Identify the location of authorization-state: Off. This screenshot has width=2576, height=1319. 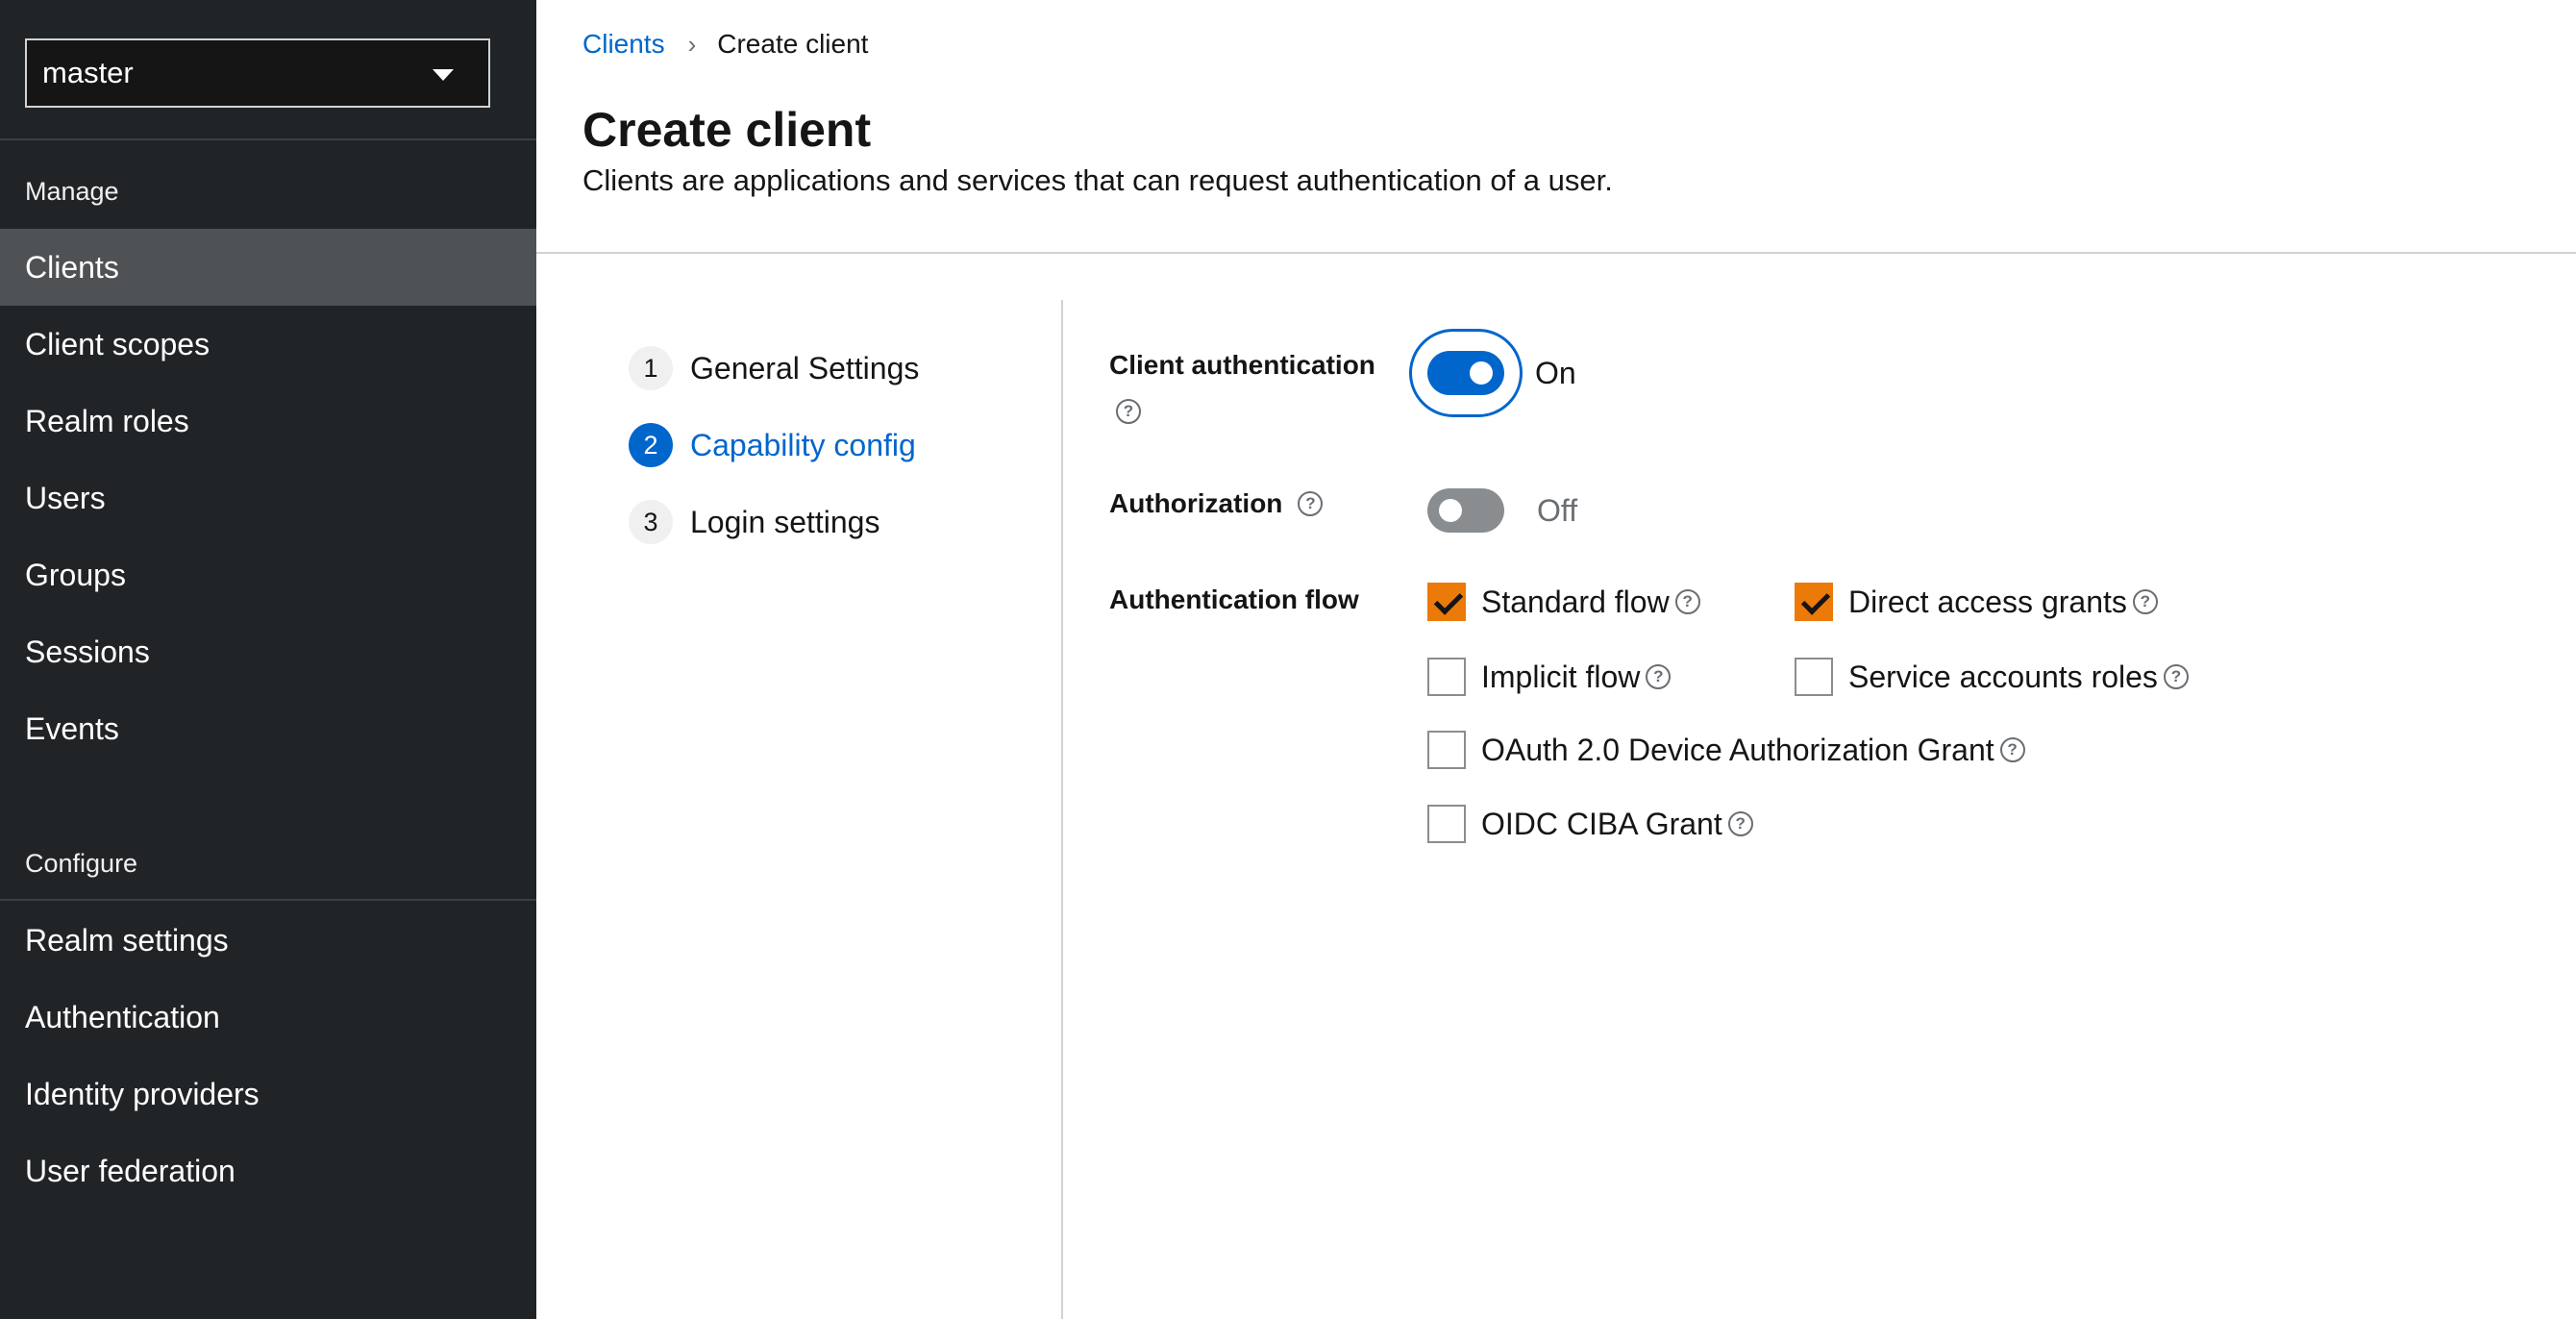
(1558, 510).